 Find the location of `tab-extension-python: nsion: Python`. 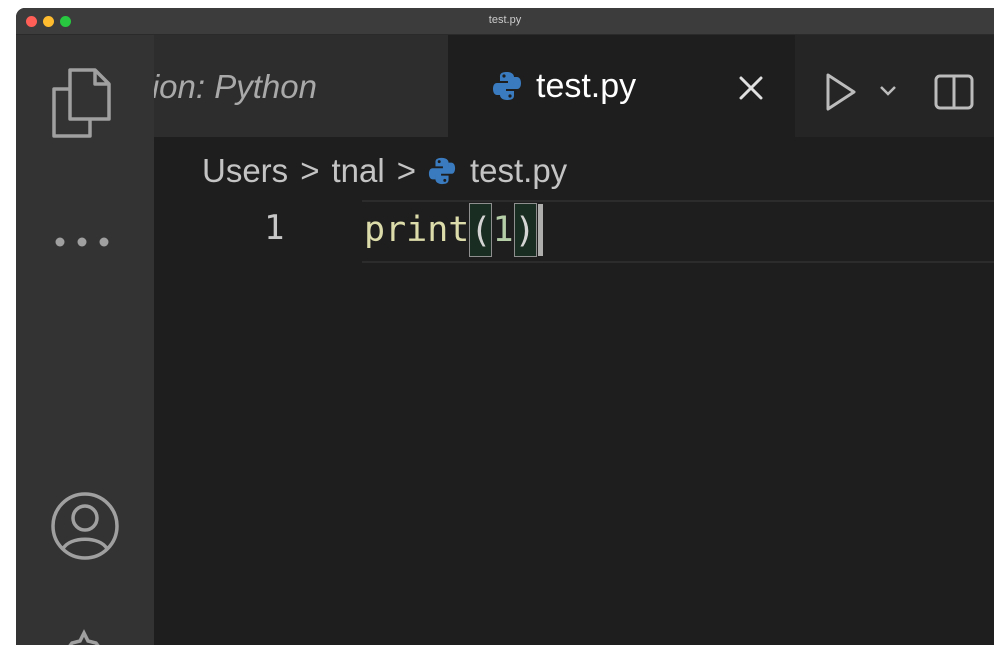

tab-extension-python: nsion: Python is located at coordinates (301, 86).